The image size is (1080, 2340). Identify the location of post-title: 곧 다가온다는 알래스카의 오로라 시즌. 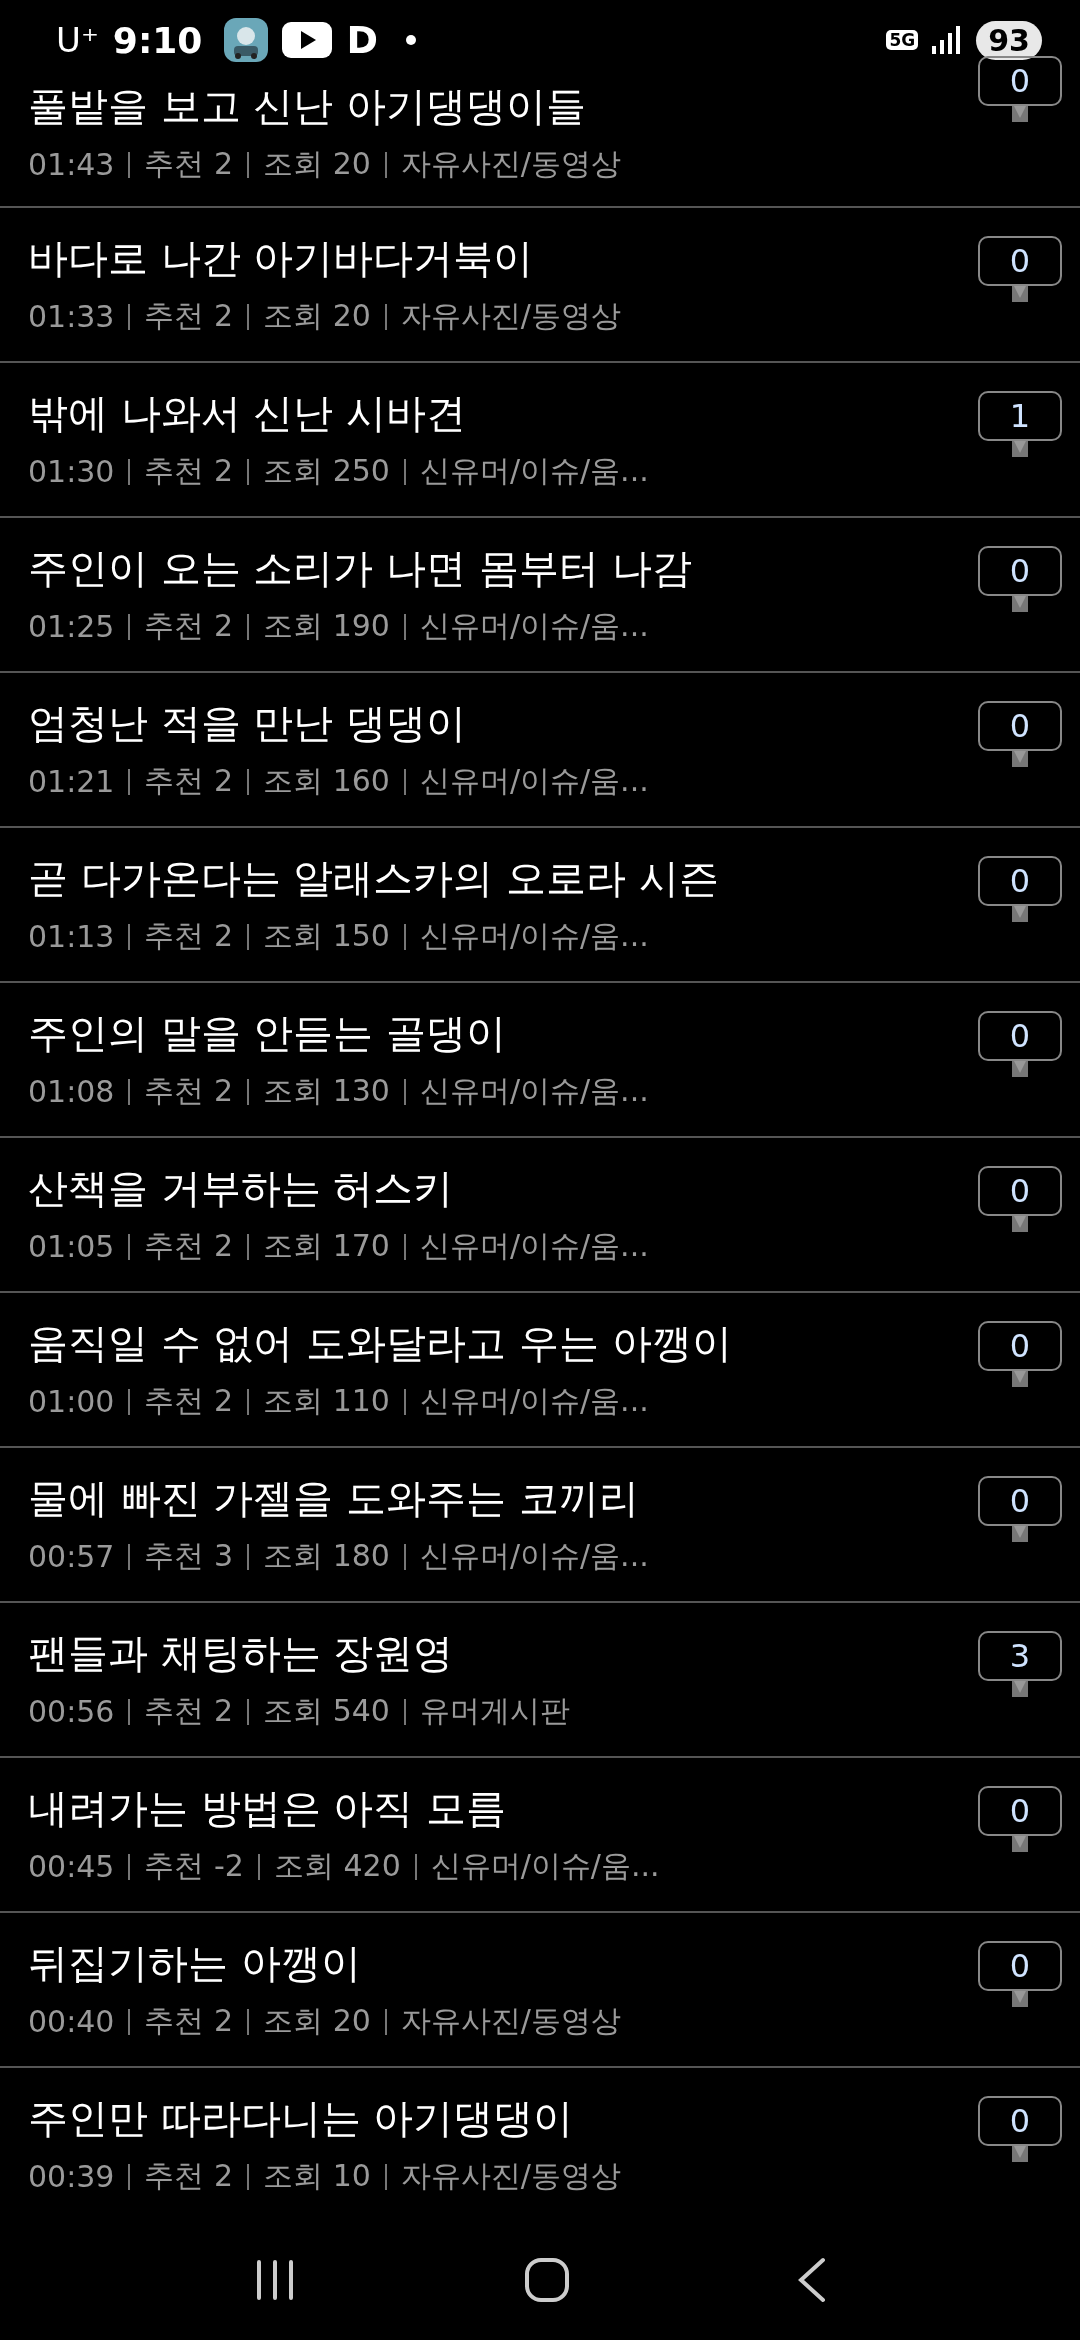
(503, 878).